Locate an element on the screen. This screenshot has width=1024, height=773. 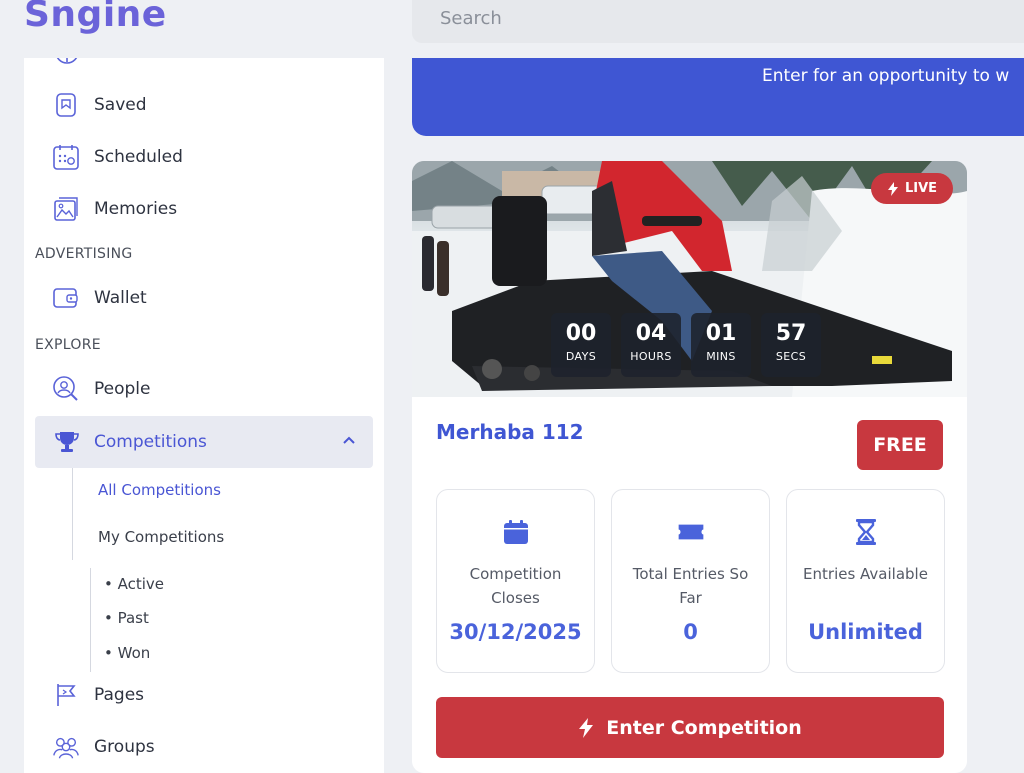
stat-label: Competition Closes is located at coordinates (515, 586).